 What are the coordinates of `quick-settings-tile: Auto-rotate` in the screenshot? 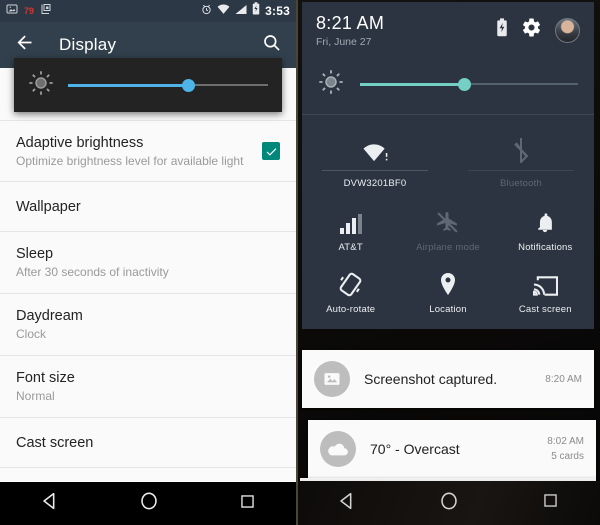 It's located at (350, 292).